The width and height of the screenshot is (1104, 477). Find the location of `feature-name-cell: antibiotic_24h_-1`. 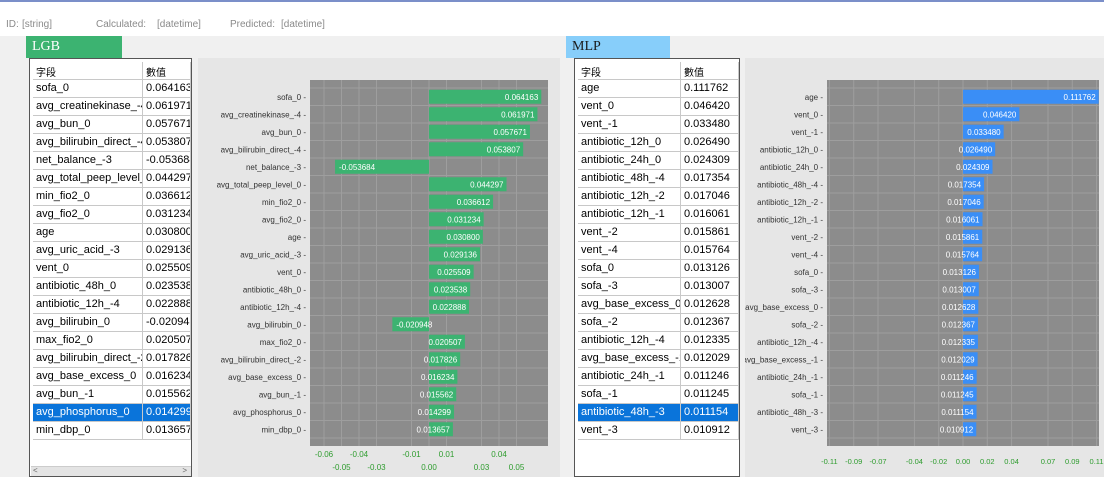

feature-name-cell: antibiotic_24h_-1 is located at coordinates (629, 377).